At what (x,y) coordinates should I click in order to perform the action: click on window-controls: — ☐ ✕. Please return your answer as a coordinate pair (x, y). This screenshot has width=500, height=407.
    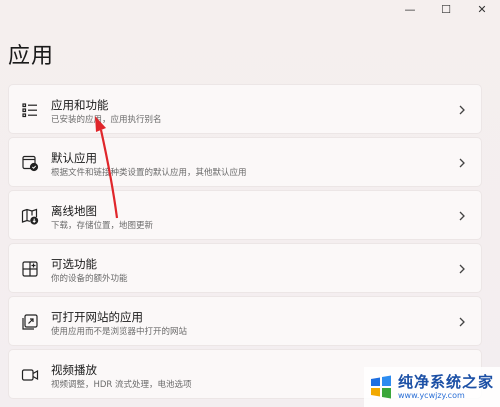
    Looking at the image, I should click on (446, 9).